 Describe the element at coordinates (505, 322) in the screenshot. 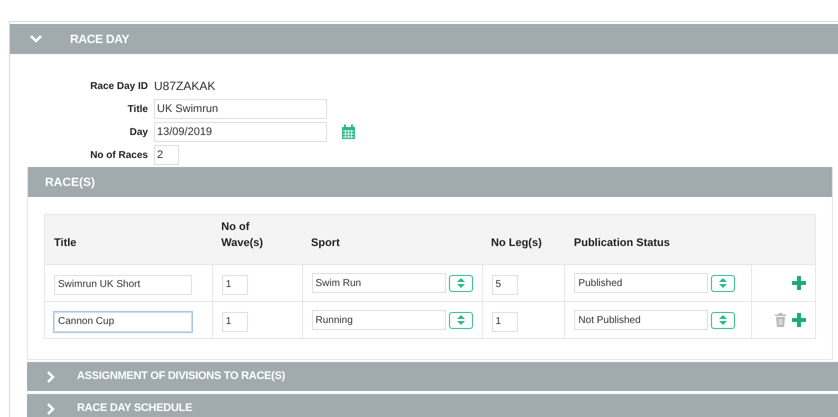

I see `legs-field: 1` at that location.